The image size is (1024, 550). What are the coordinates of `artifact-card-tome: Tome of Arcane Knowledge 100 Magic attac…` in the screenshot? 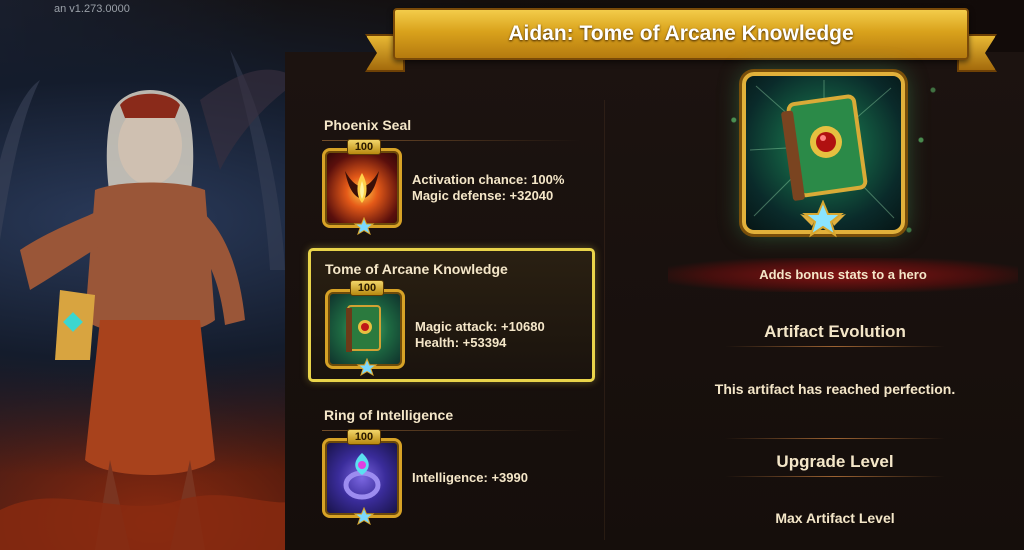 It's located at (451, 315).